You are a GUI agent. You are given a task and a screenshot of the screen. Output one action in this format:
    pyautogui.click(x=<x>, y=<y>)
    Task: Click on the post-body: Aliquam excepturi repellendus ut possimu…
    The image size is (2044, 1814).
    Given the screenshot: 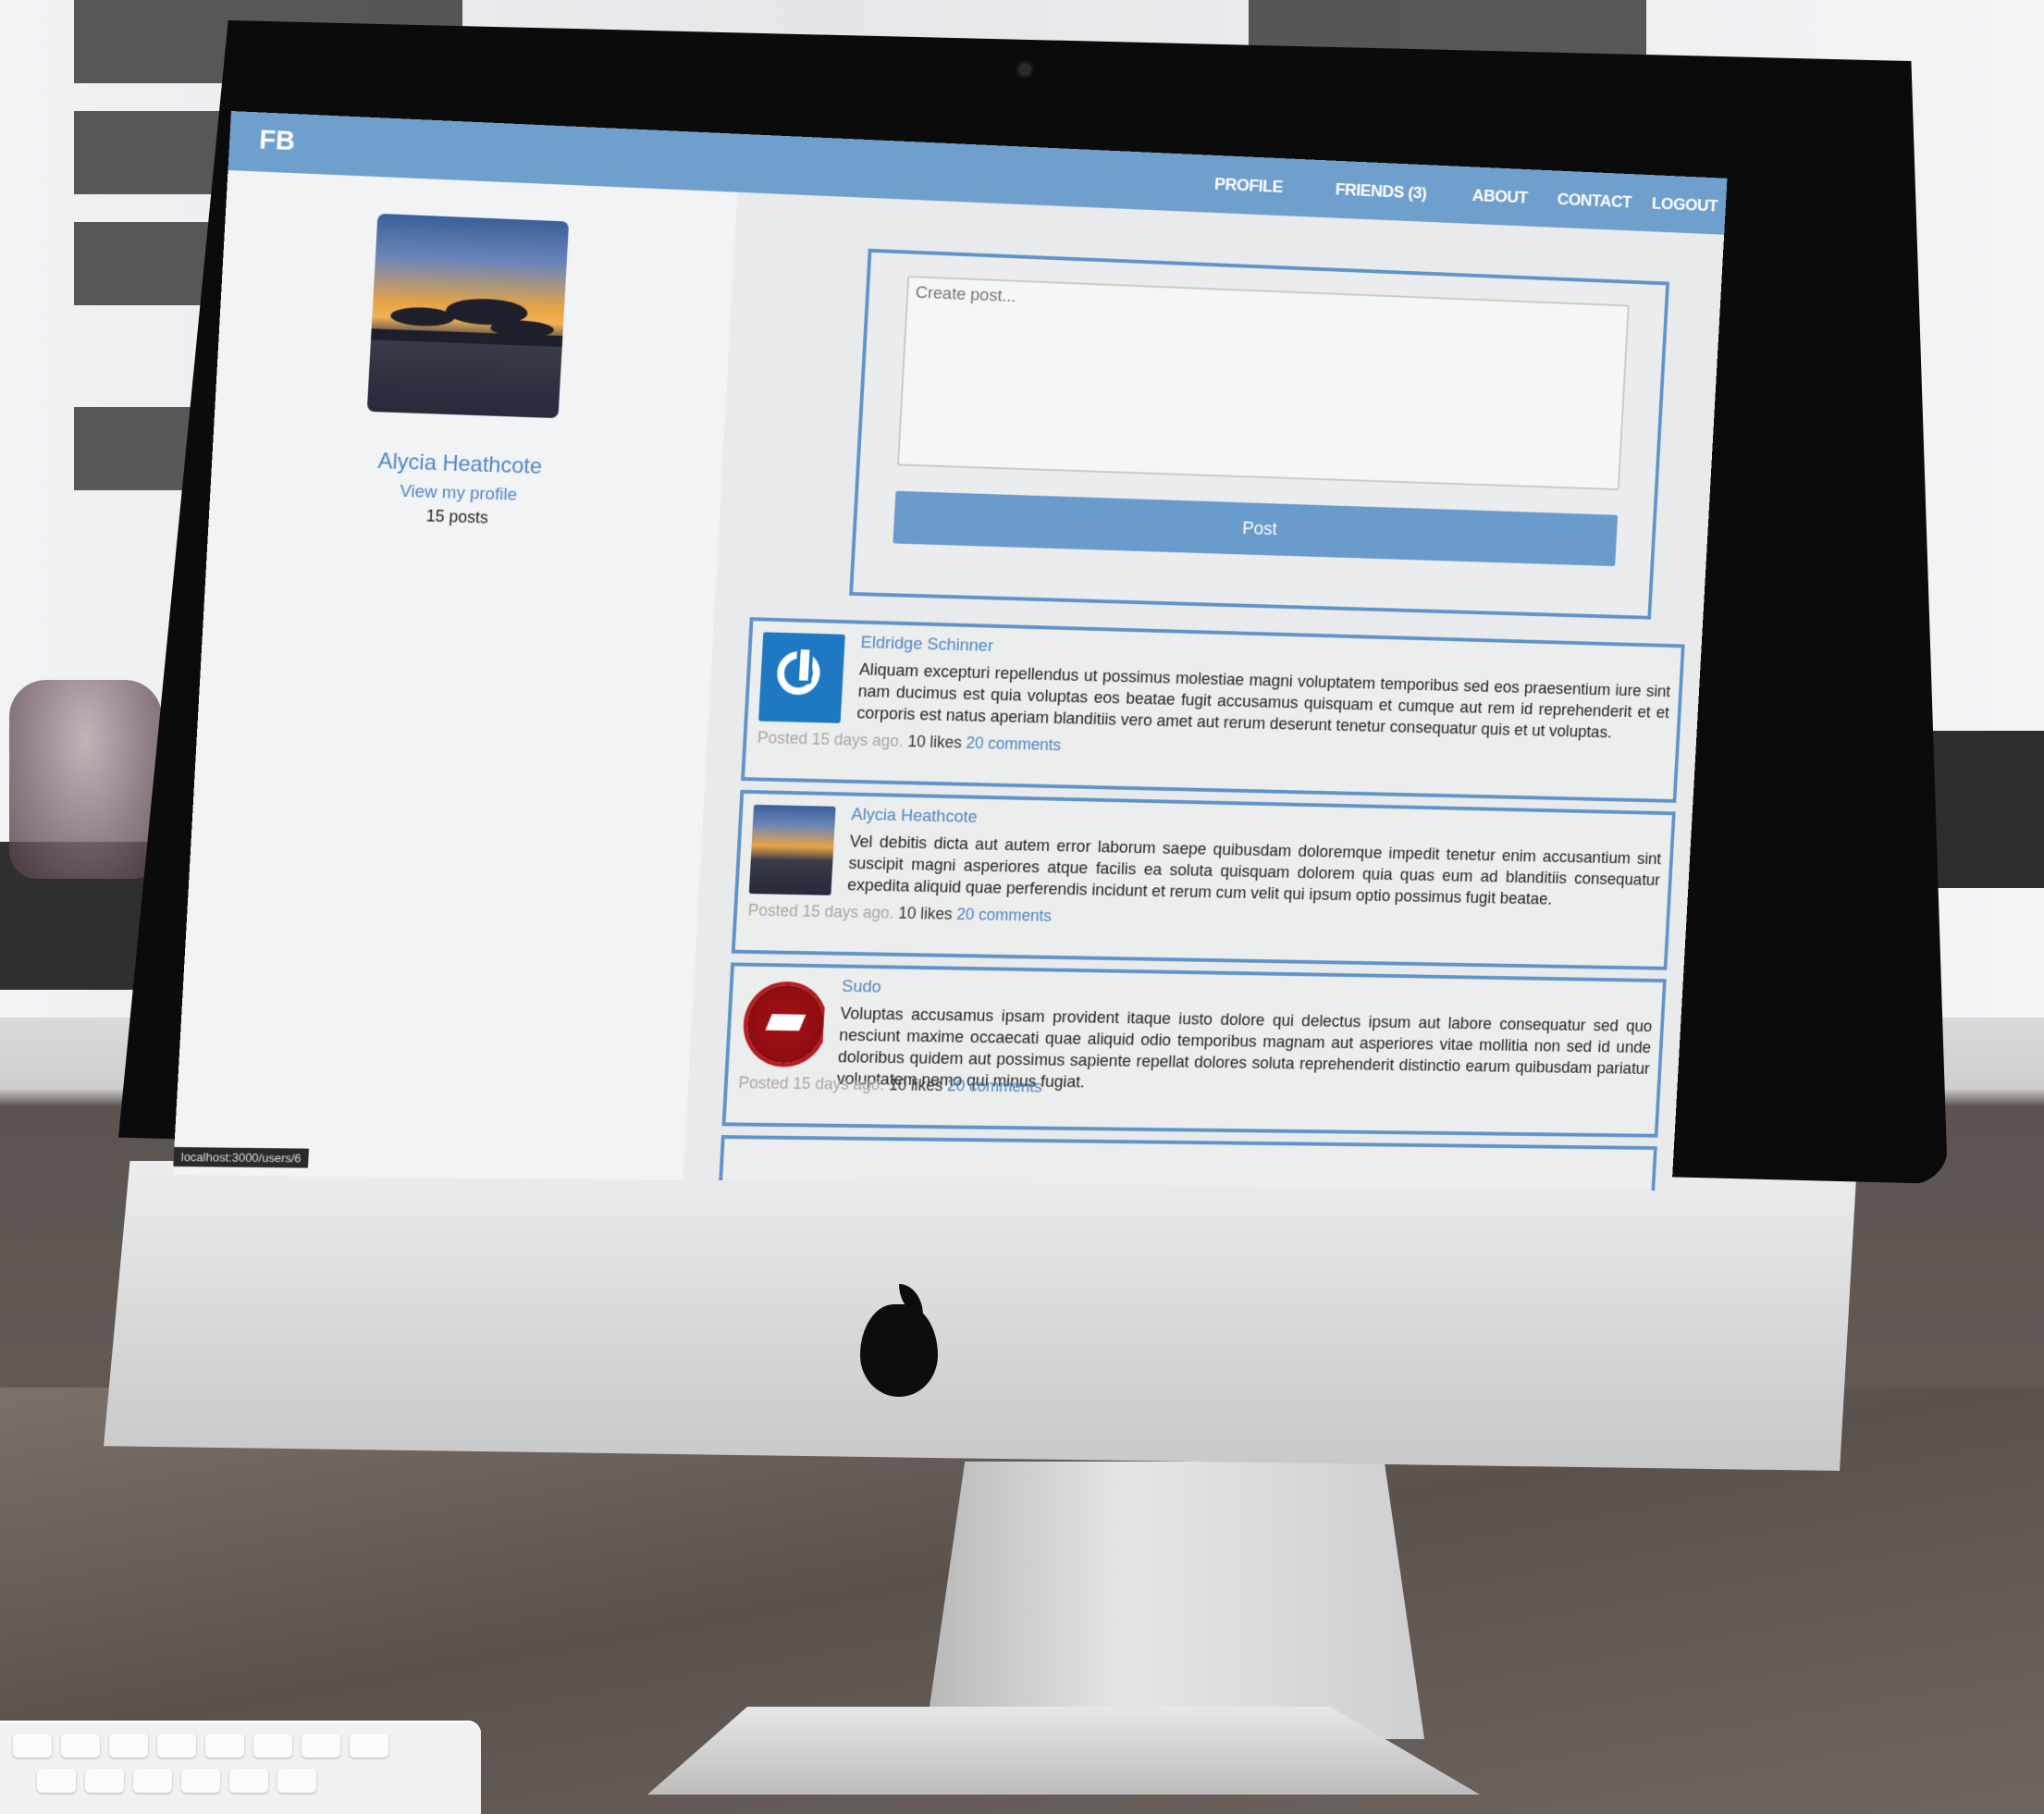 What is the action you would take?
    pyautogui.click(x=1263, y=702)
    